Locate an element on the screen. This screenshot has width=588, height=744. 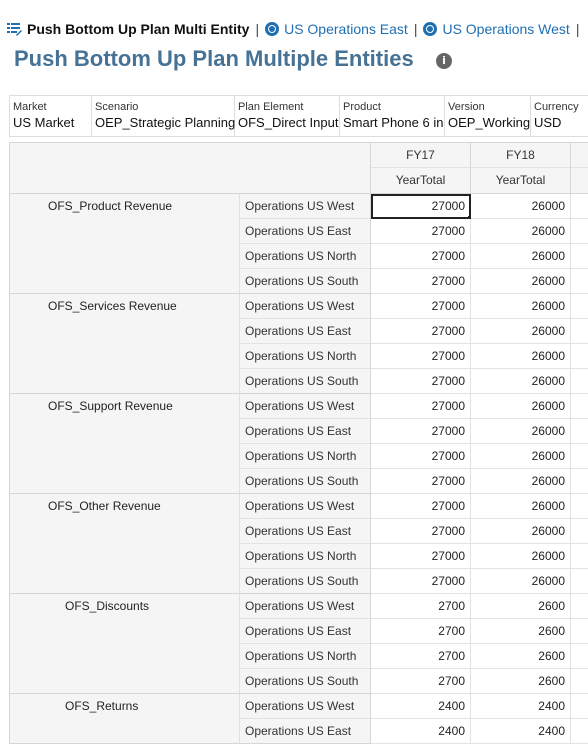
account-label: OFS_Product Revenue is located at coordinates (110, 206).